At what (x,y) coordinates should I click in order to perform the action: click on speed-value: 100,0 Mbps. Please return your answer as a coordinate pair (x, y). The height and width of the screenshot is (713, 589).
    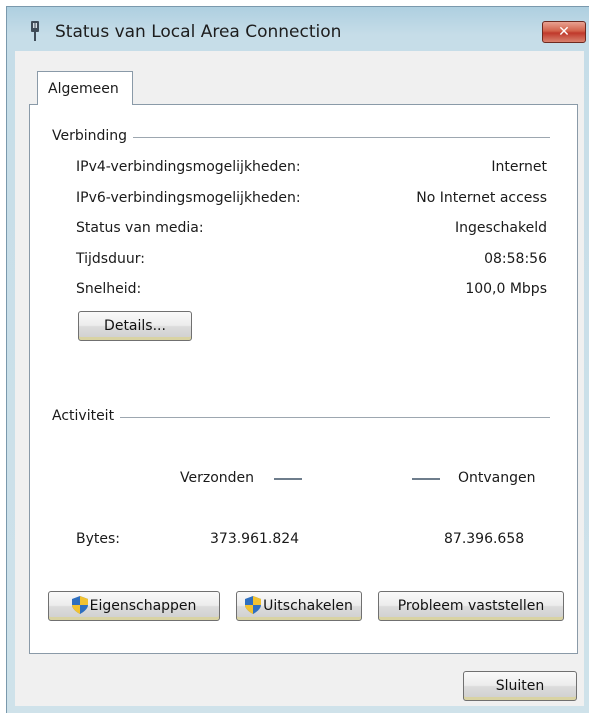
    Looking at the image, I should click on (506, 289).